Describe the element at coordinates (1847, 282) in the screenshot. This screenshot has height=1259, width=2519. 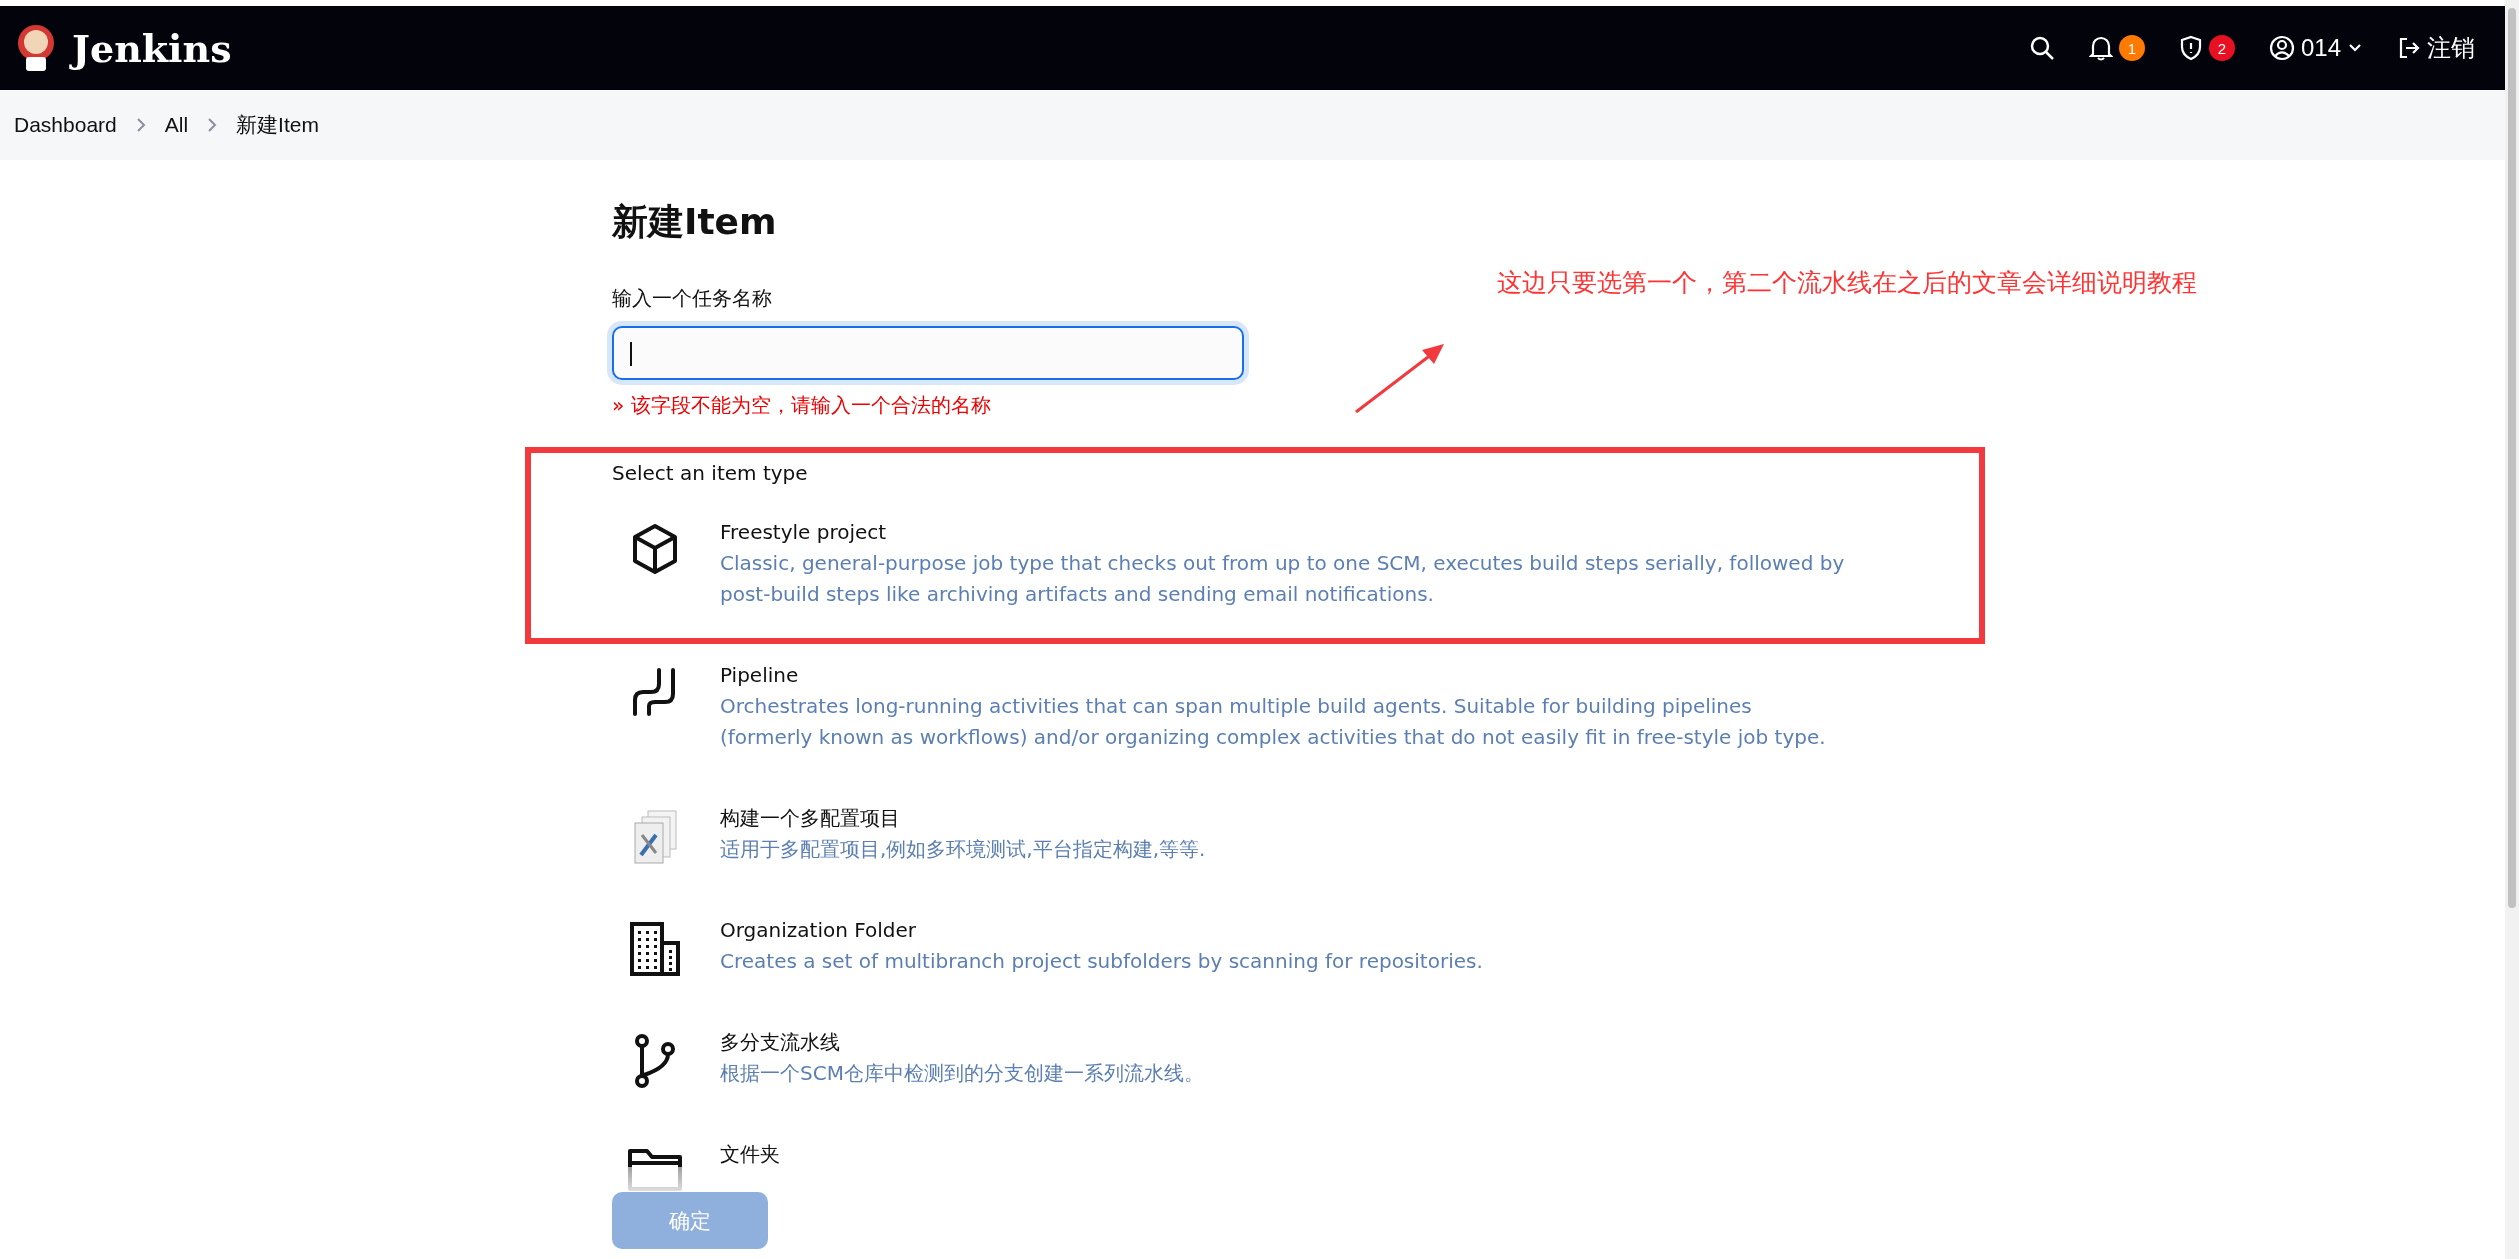
I see `annotation-note: 这边只要选第一个，第二个流水线在之后的文章会详细说明教程` at that location.